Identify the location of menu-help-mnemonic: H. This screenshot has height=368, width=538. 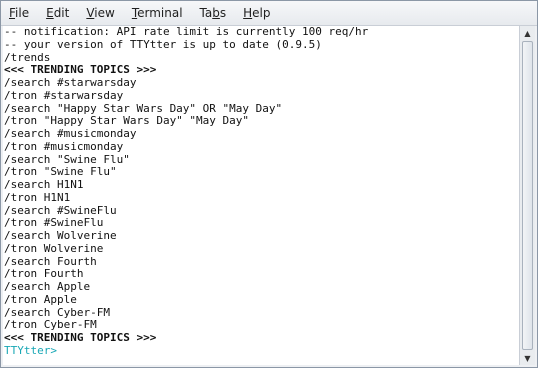
(248, 13).